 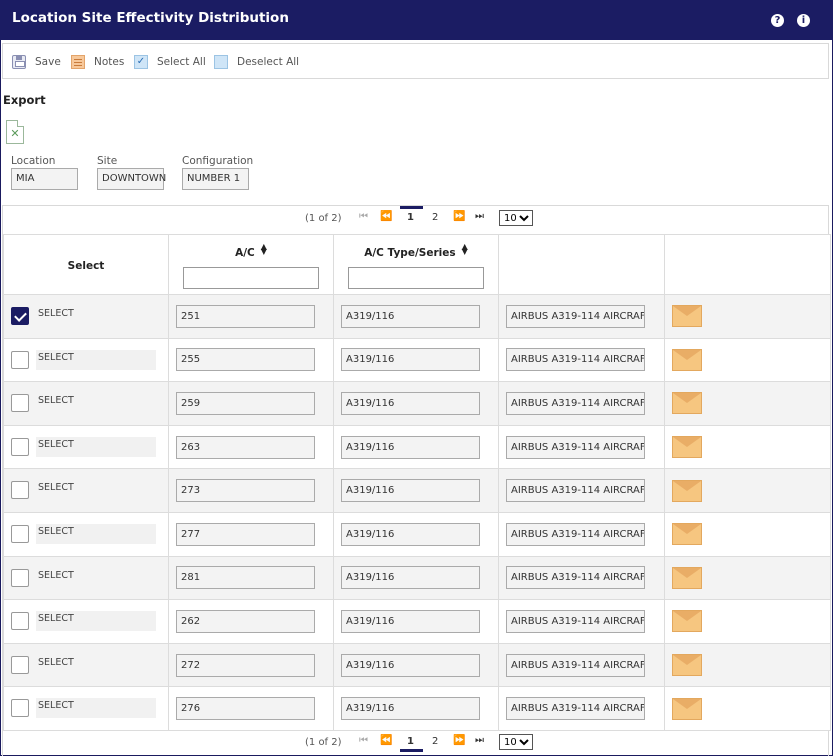 What do you see at coordinates (36, 62) in the screenshot?
I see `save-button: Save` at bounding box center [36, 62].